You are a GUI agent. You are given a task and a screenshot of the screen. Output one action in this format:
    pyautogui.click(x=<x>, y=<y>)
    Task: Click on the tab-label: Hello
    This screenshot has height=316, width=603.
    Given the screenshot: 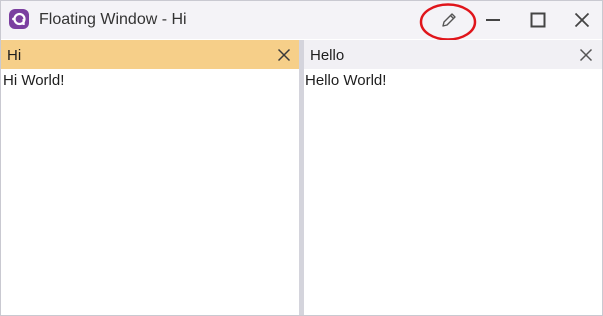 What is the action you would take?
    pyautogui.click(x=327, y=55)
    